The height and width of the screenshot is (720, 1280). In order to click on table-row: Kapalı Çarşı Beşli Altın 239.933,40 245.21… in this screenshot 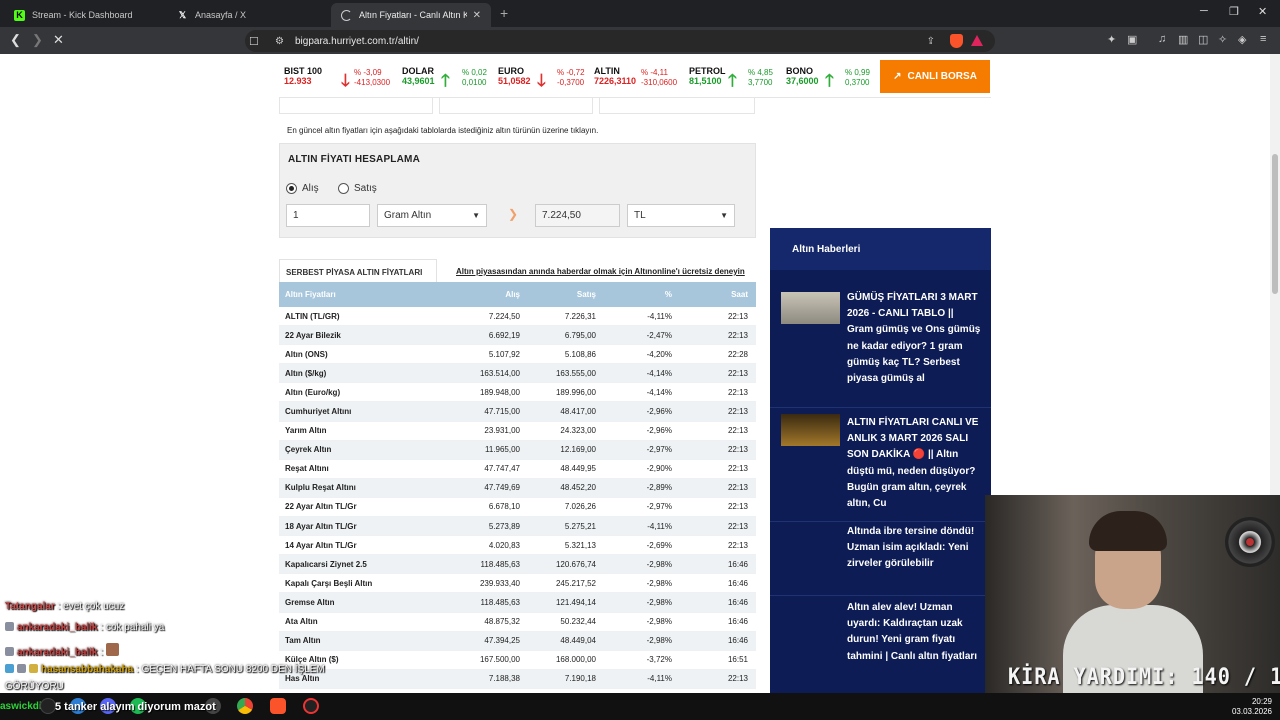, I will do `click(517, 584)`.